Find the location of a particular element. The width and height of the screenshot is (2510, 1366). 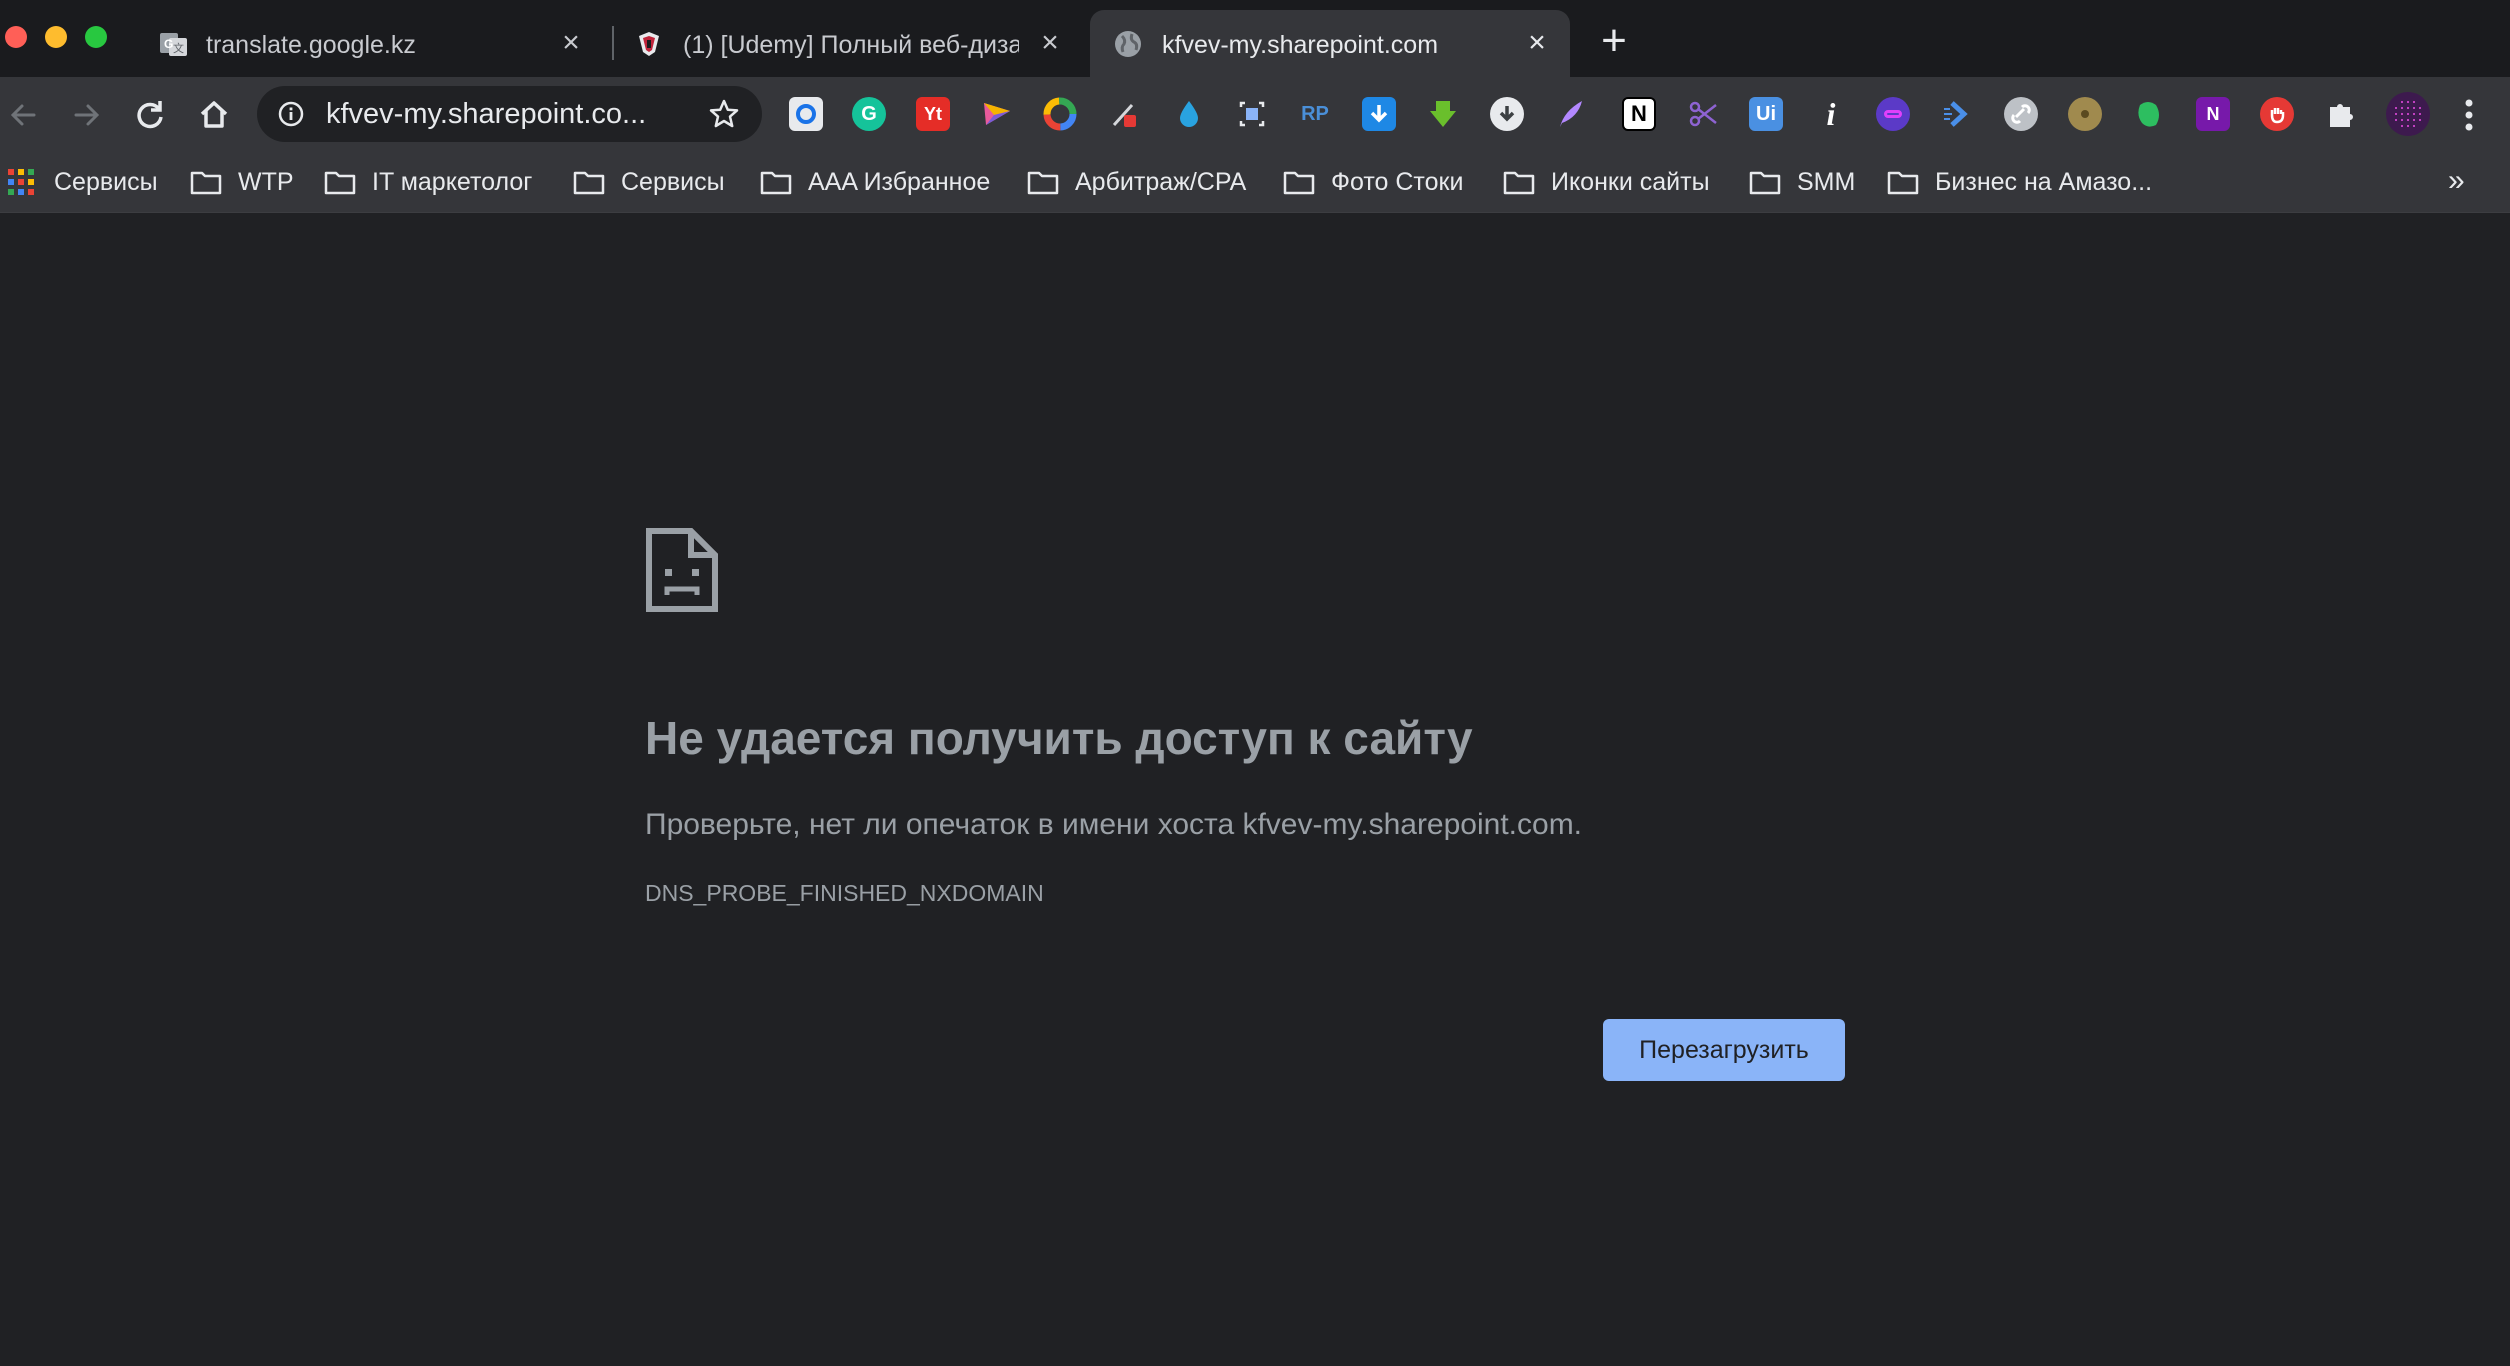

cookie-icon is located at coordinates (2085, 114).